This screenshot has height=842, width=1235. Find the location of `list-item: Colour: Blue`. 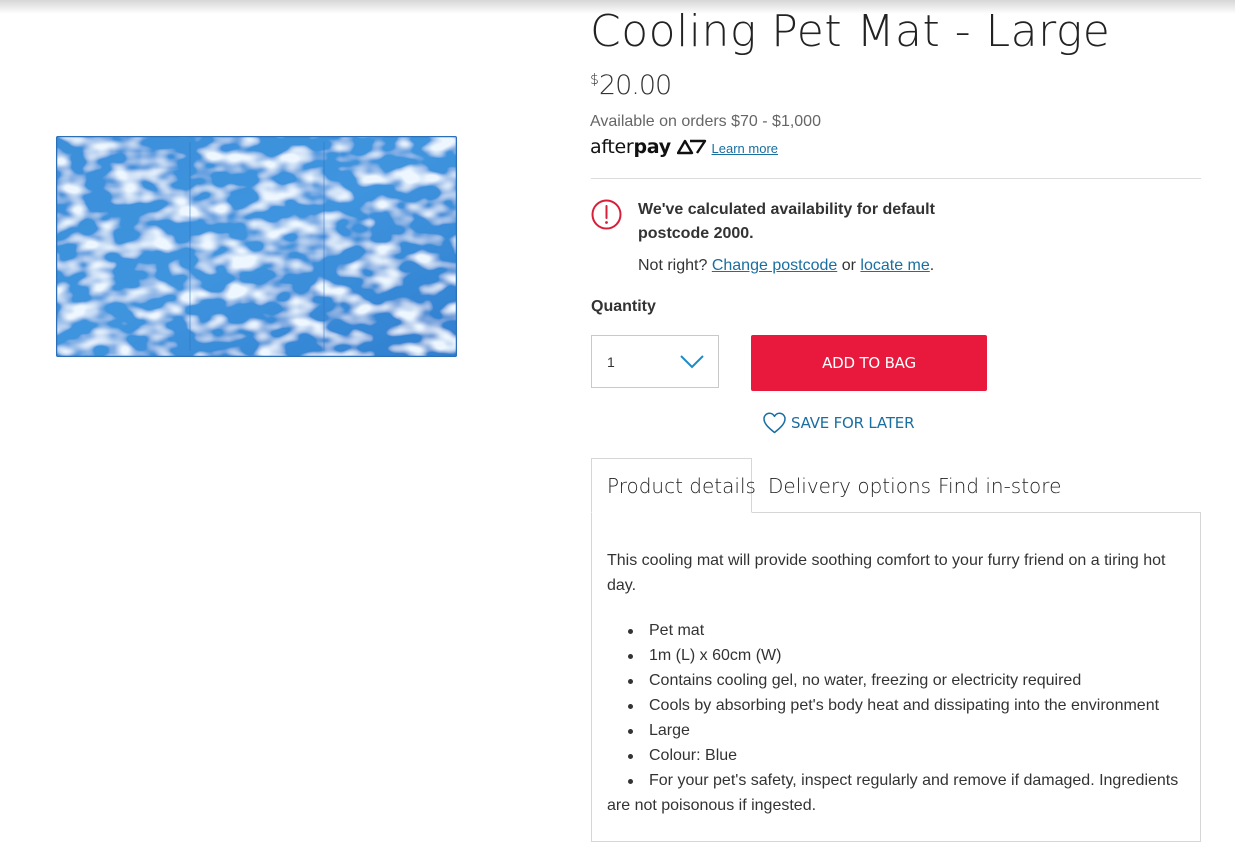

list-item: Colour: Blue is located at coordinates (897, 755).